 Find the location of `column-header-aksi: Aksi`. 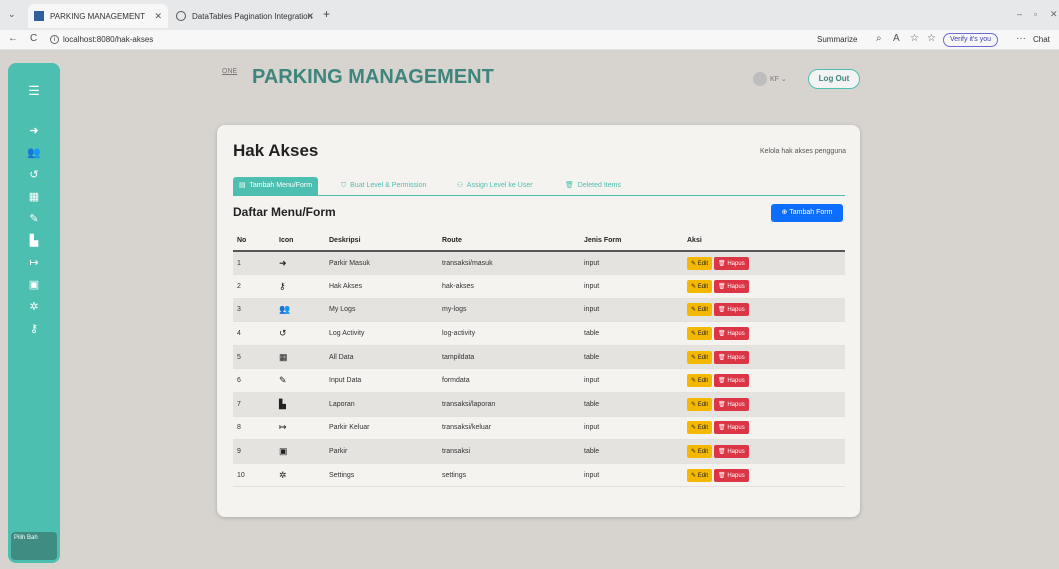

column-header-aksi: Aksi is located at coordinates (764, 241).